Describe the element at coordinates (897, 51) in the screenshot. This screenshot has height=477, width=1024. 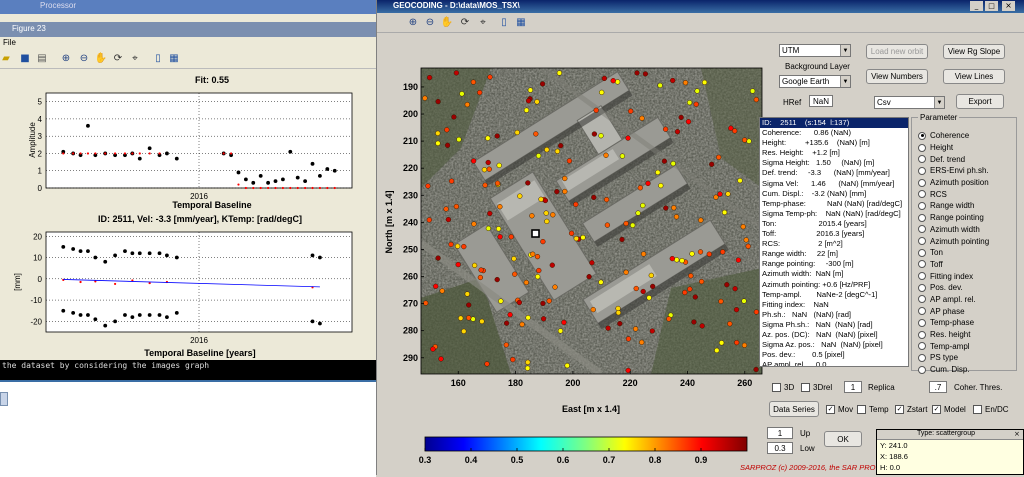
I see `load-new-orbit-button: Load new orbit` at that location.